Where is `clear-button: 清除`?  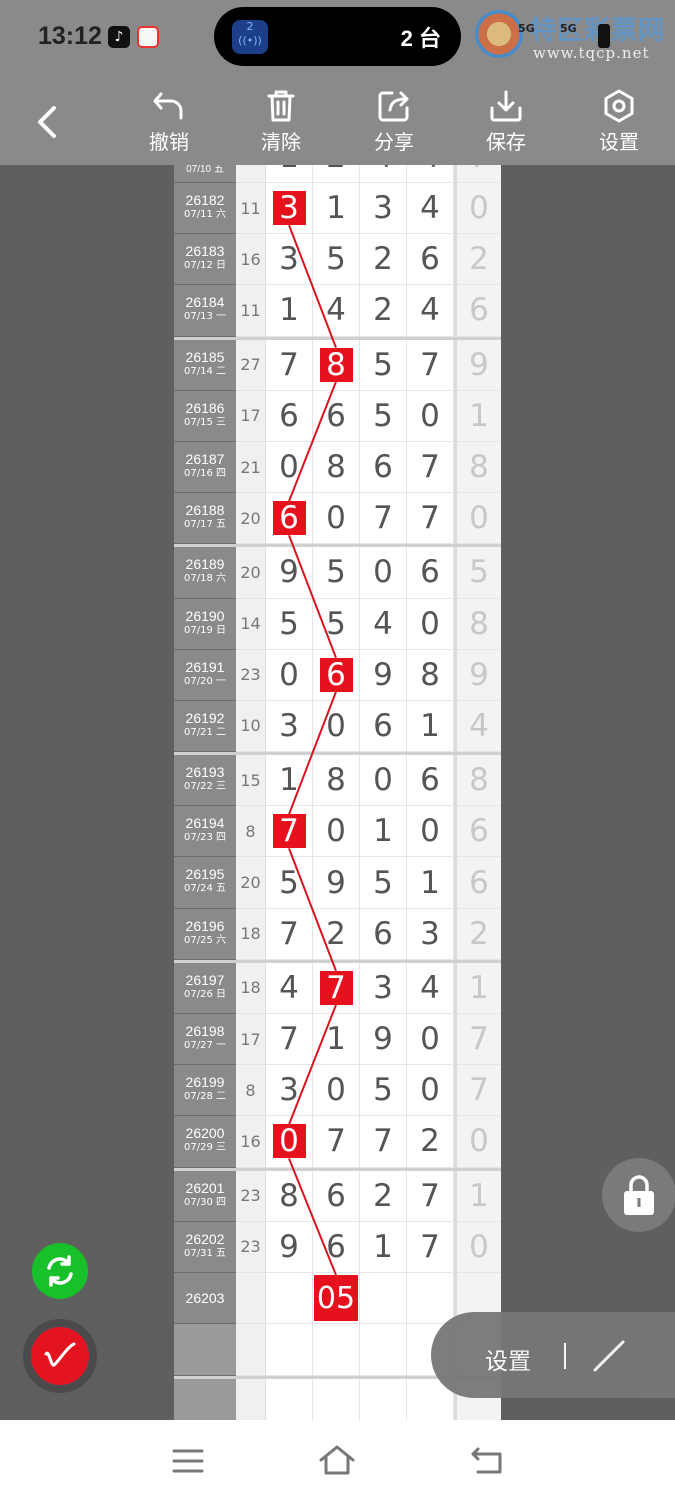 clear-button: 清除 is located at coordinates (281, 121).